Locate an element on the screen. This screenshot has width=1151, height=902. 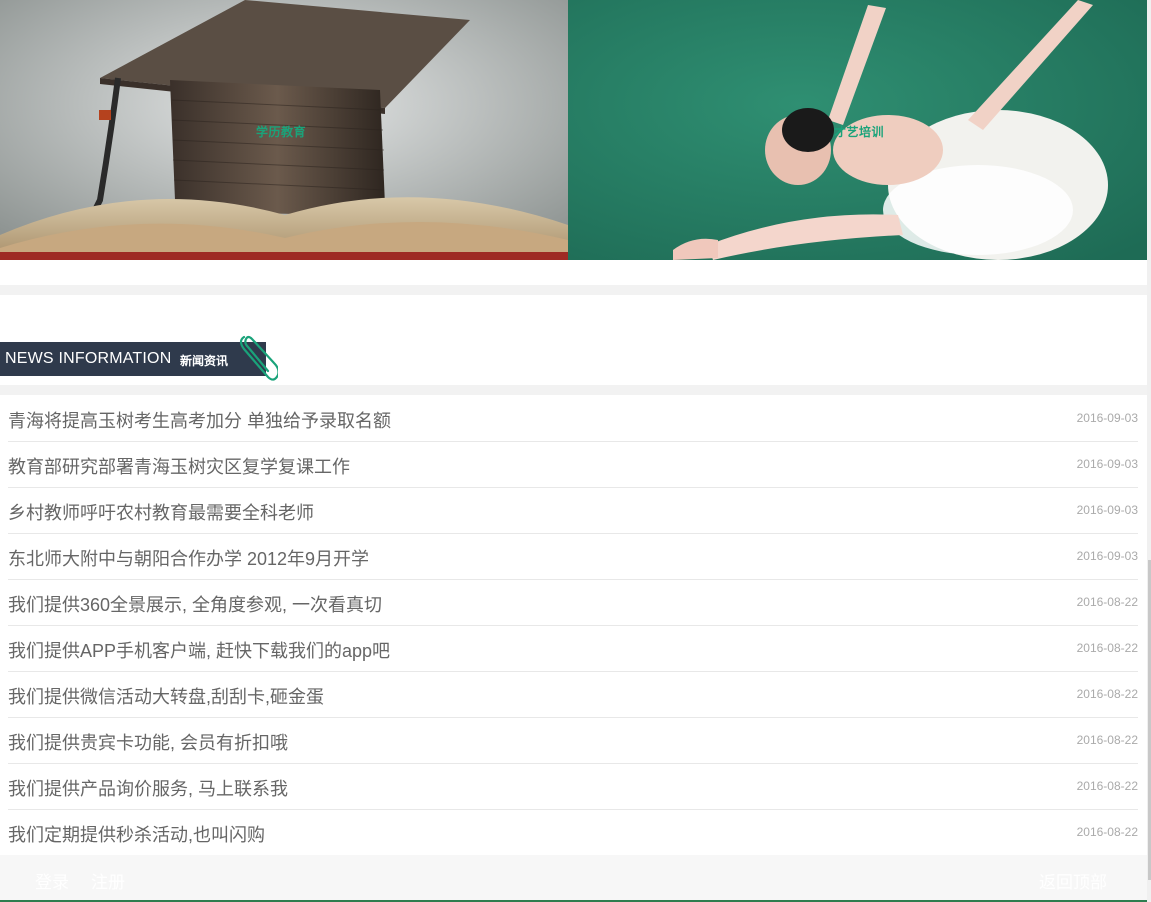
banner-label: 才艺培训 is located at coordinates (859, 132).